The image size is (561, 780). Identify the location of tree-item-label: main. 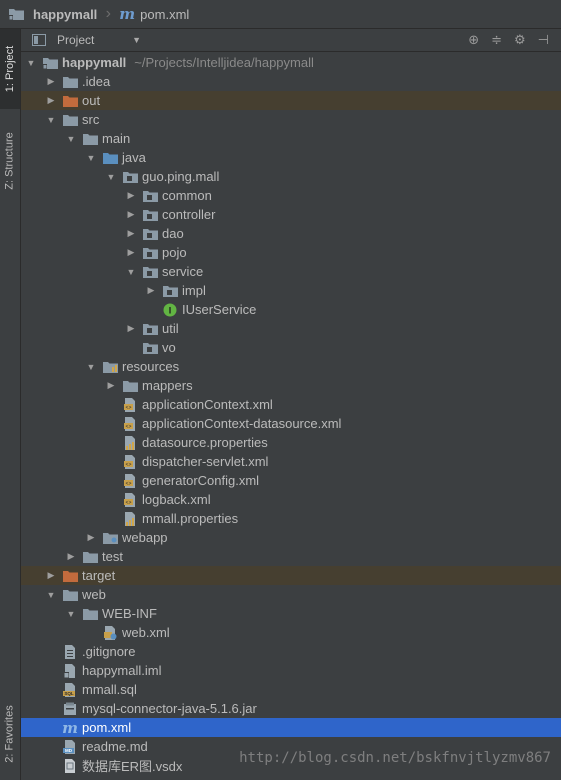
(116, 138).